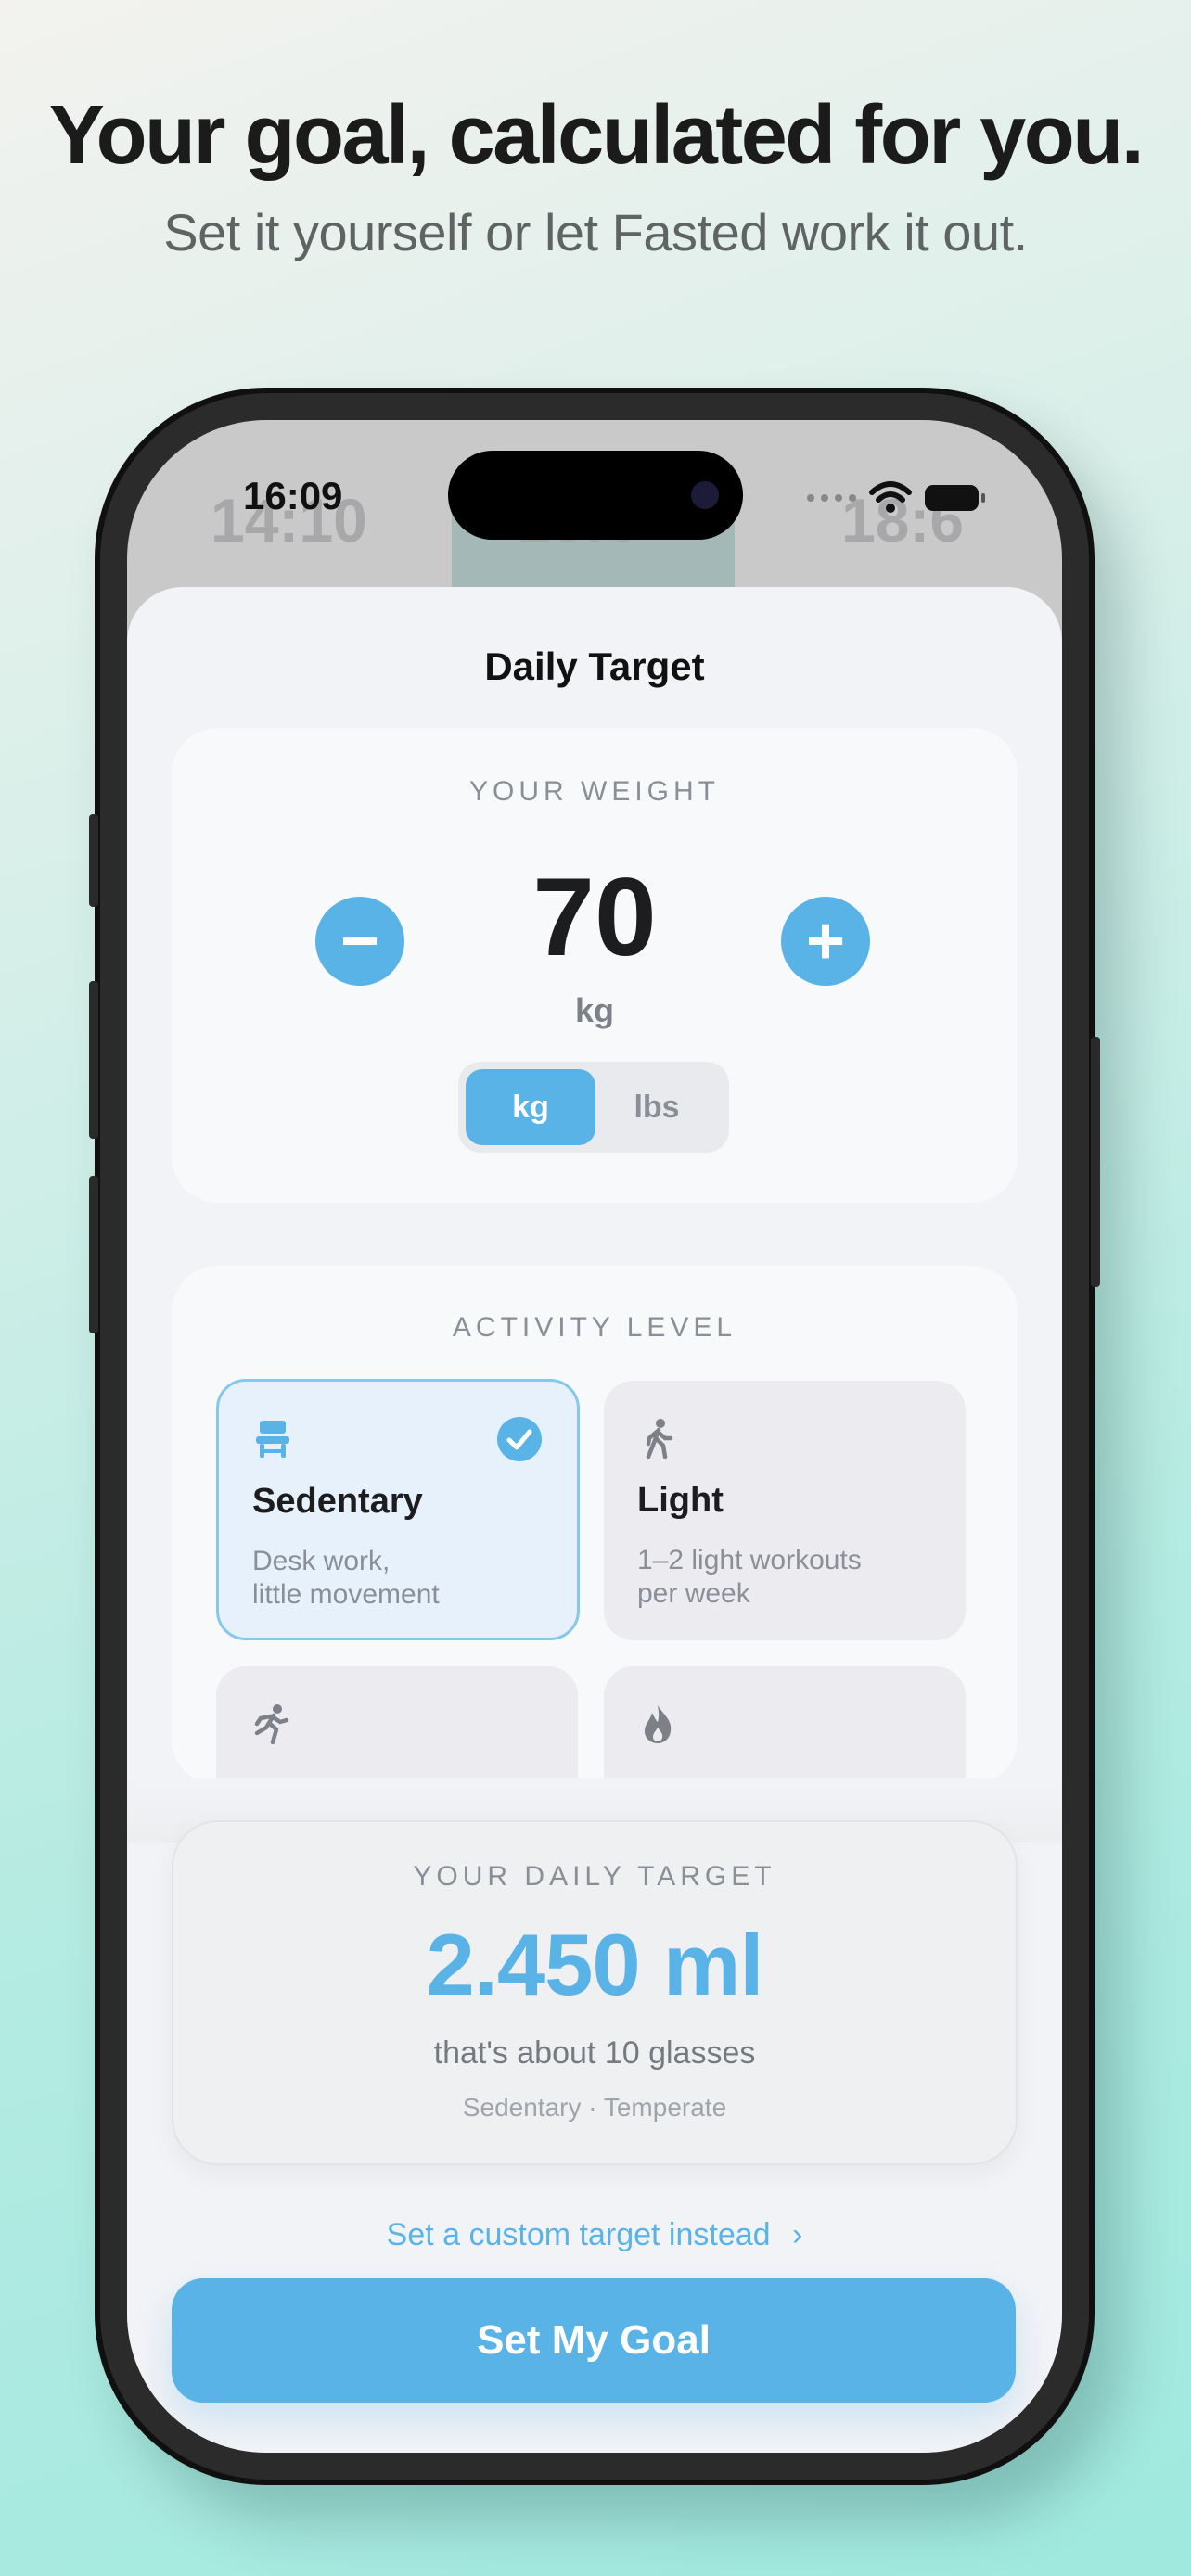 This screenshot has height=2576, width=1191. Describe the element at coordinates (785, 1511) in the screenshot. I see `activity-option-light: Light 1–2 light workouts per week` at that location.